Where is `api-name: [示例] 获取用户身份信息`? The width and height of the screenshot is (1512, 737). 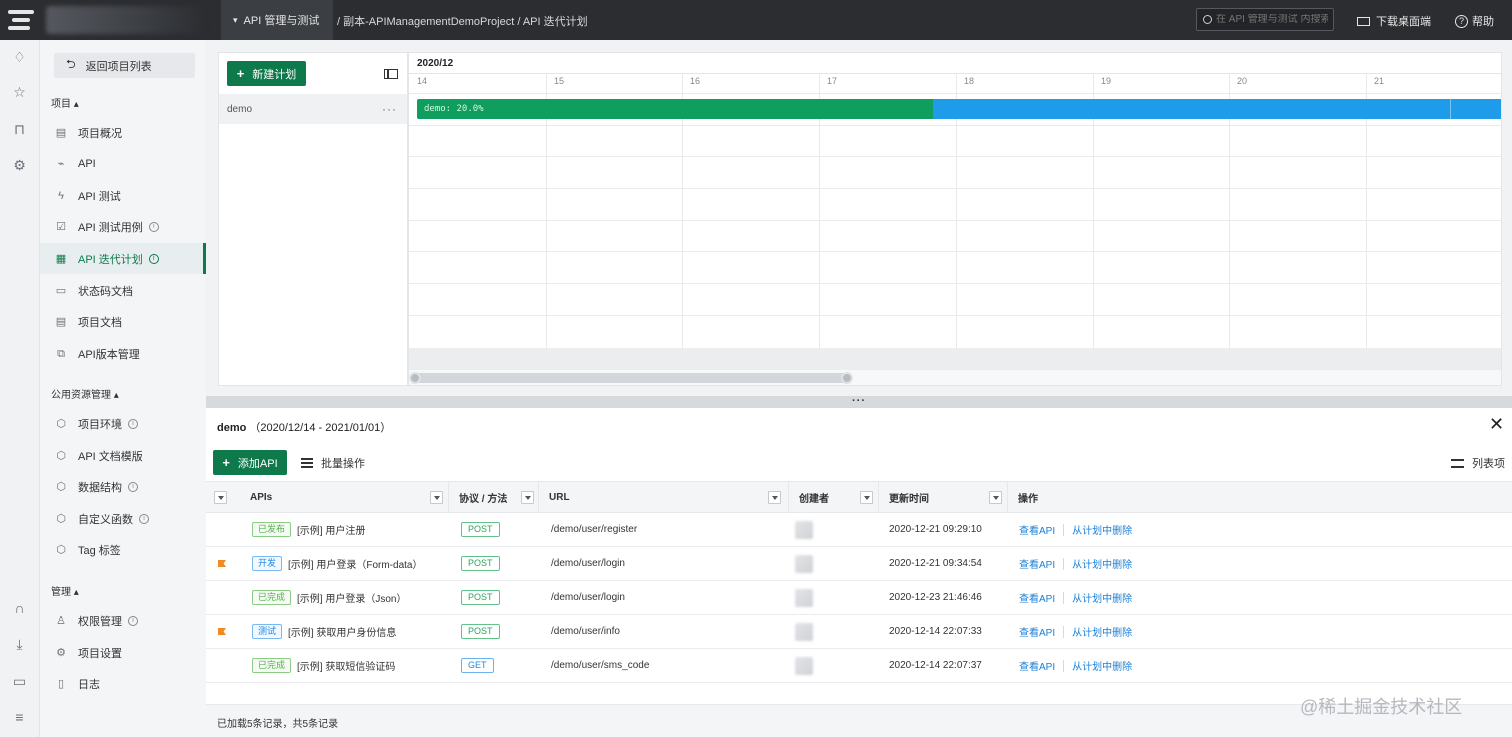
api-name: [示例] 获取用户身份信息 is located at coordinates (342, 631).